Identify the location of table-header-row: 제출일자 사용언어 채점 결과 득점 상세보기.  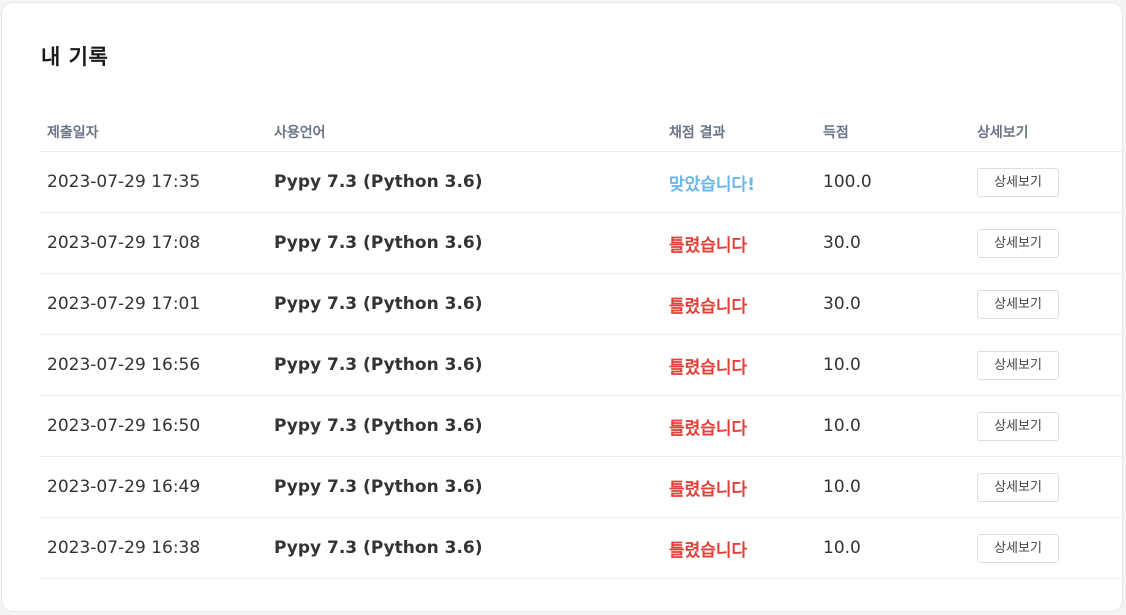
(582, 132).